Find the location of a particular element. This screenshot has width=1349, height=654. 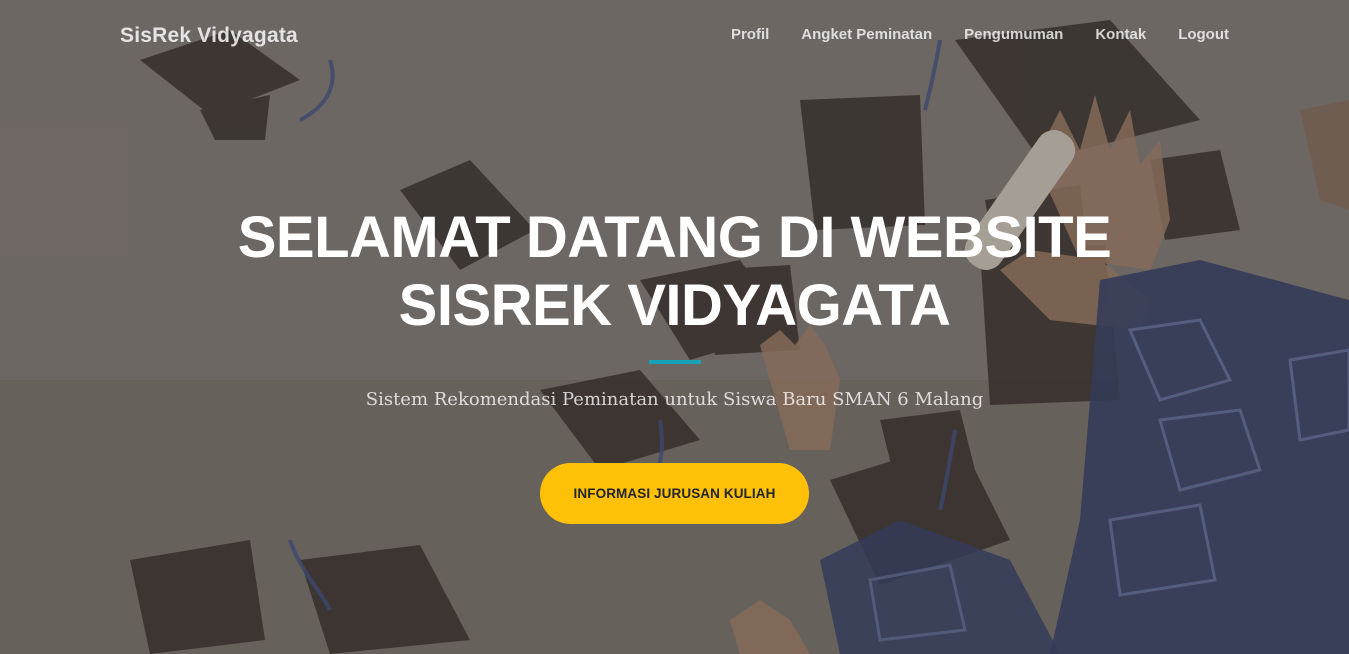

nav-item-angket-peminatan: Angket Peminatan is located at coordinates (866, 35).